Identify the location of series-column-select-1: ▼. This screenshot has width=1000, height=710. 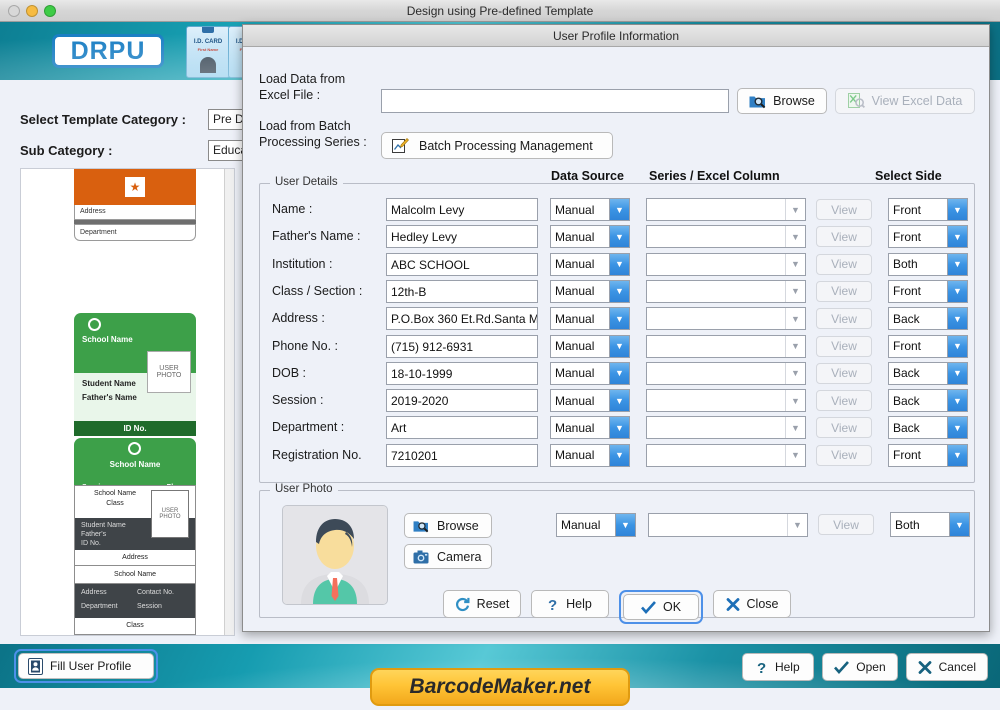
(726, 237).